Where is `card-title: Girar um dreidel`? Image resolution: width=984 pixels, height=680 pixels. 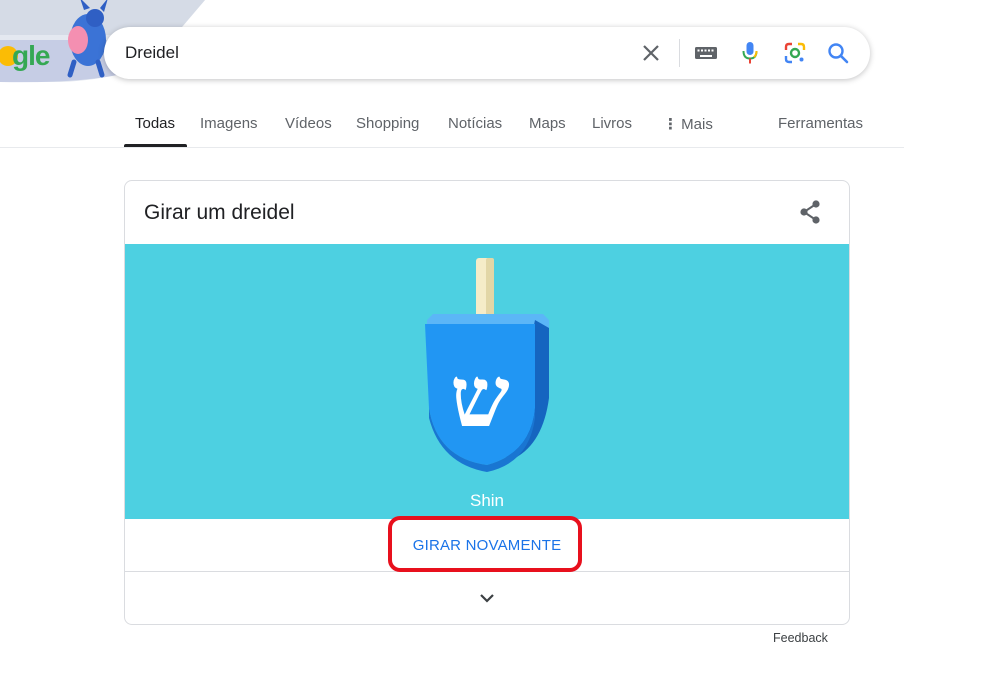 card-title: Girar um dreidel is located at coordinates (219, 212).